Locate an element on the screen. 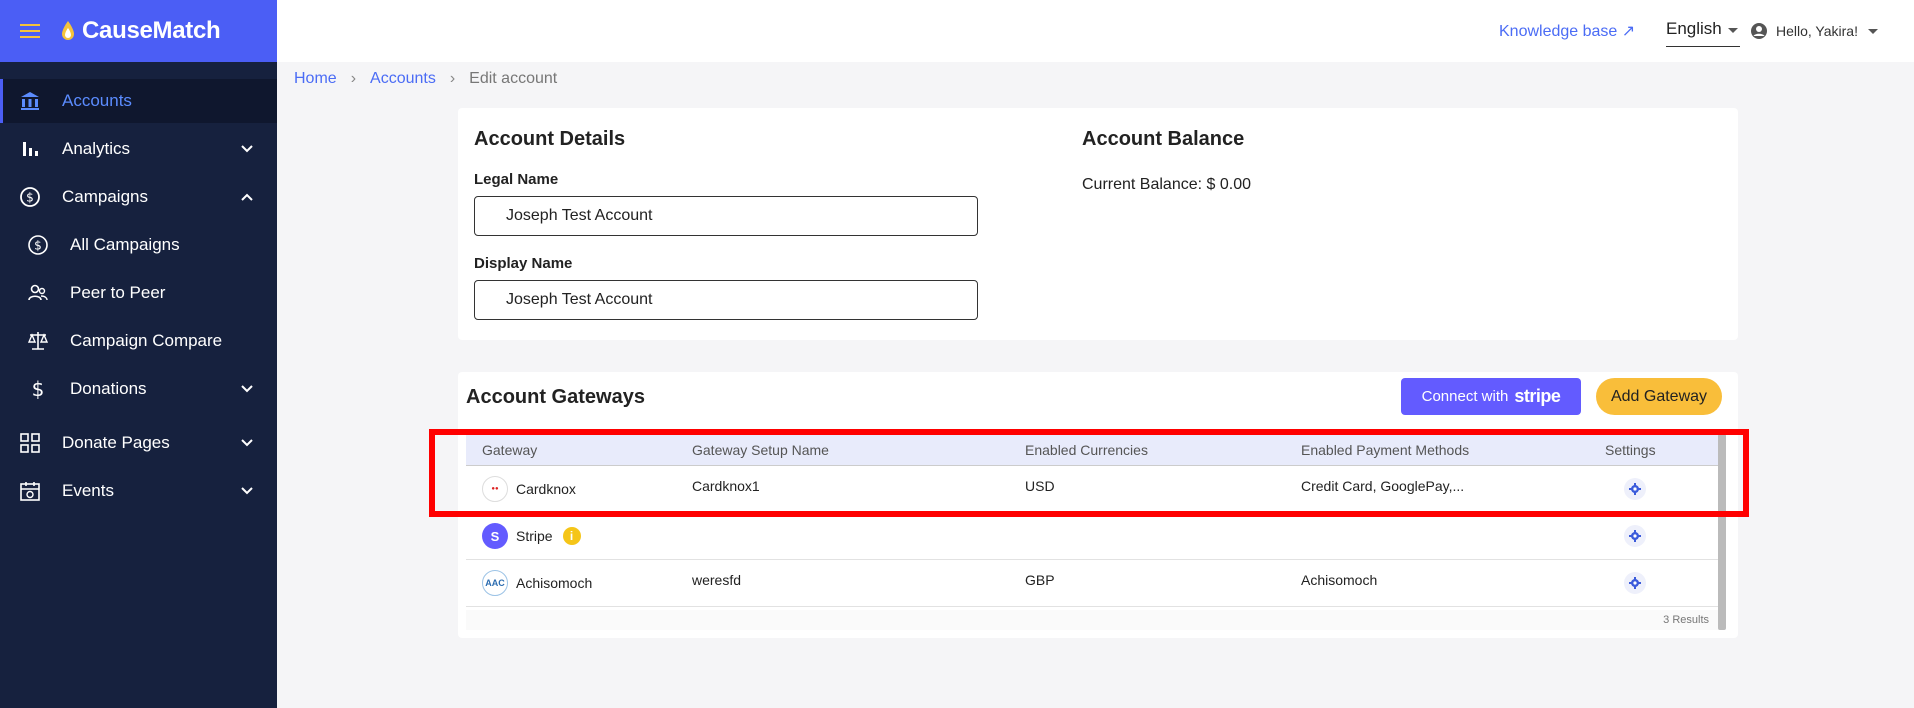 This screenshot has width=1914, height=708. user-greeting: Hello, Yakira! is located at coordinates (1817, 31).